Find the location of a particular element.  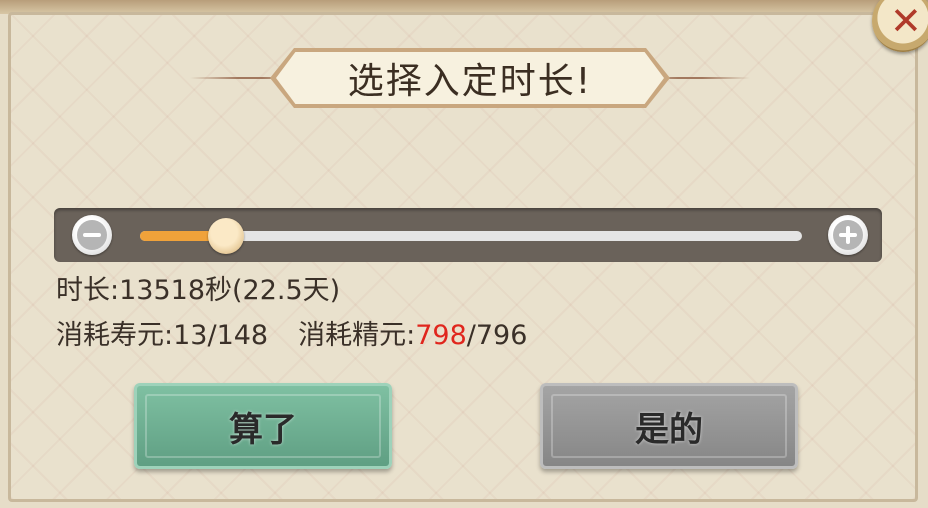

plus-circle-icon is located at coordinates (848, 235).